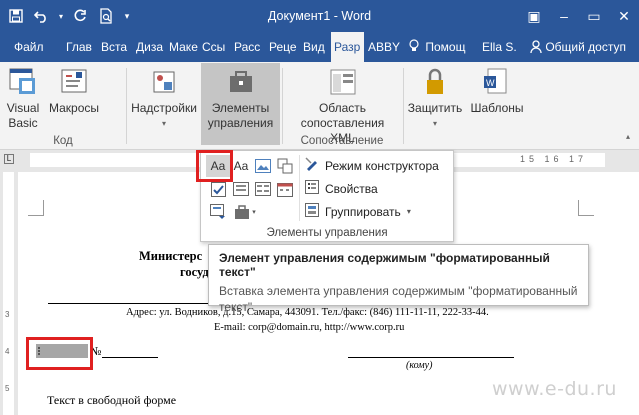 The width and height of the screenshot is (639, 415). Describe the element at coordinates (312, 165) in the screenshot. I see `design-mode-icon` at that location.